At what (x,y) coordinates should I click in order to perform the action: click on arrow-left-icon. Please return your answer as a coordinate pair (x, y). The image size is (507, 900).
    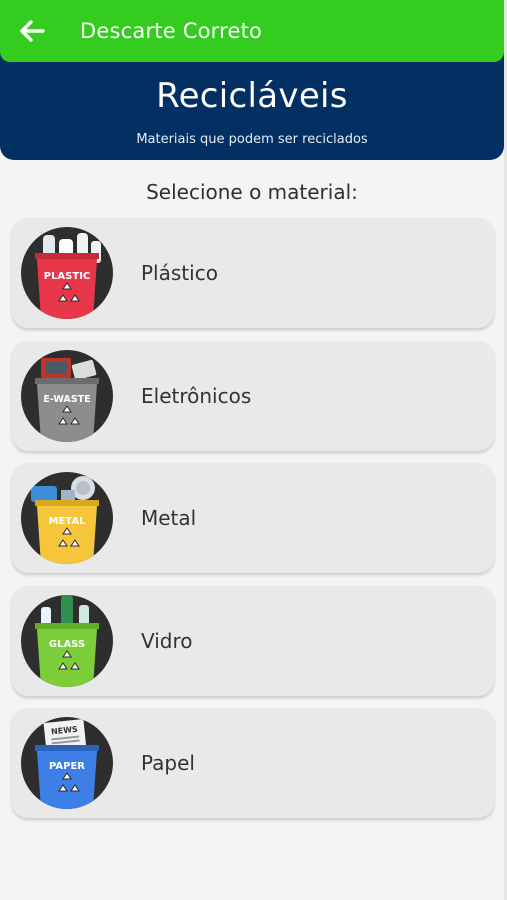
    Looking at the image, I should click on (32, 31).